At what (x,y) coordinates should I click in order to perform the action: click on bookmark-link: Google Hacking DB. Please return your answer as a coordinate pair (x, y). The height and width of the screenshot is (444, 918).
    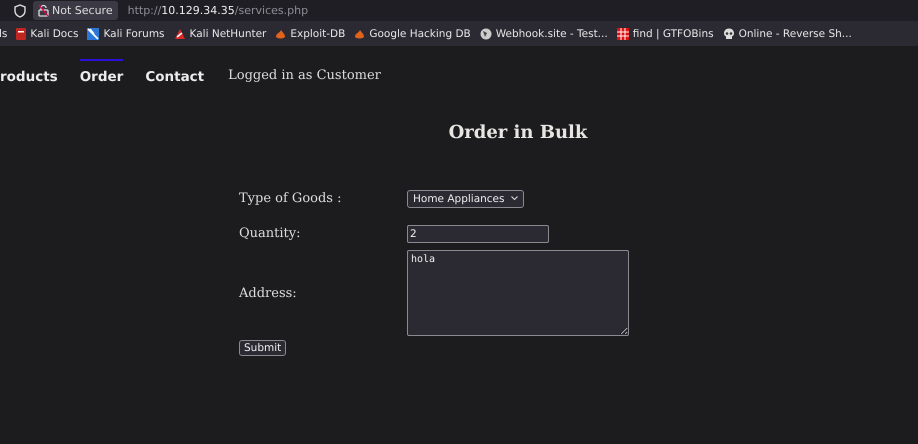
    Looking at the image, I should click on (412, 34).